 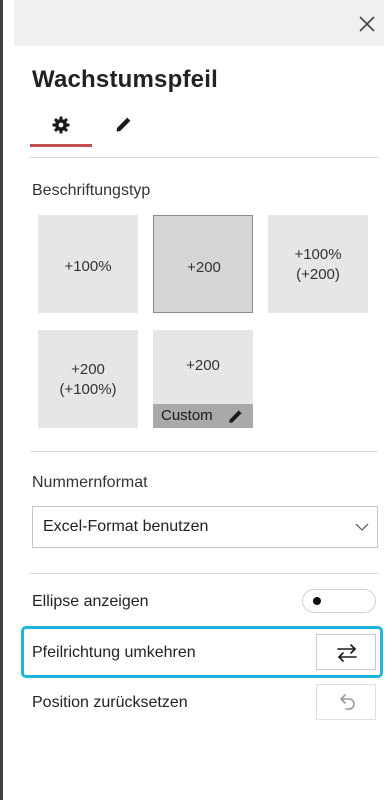 What do you see at coordinates (339, 601) in the screenshot?
I see `show-ellipse-toggle` at bounding box center [339, 601].